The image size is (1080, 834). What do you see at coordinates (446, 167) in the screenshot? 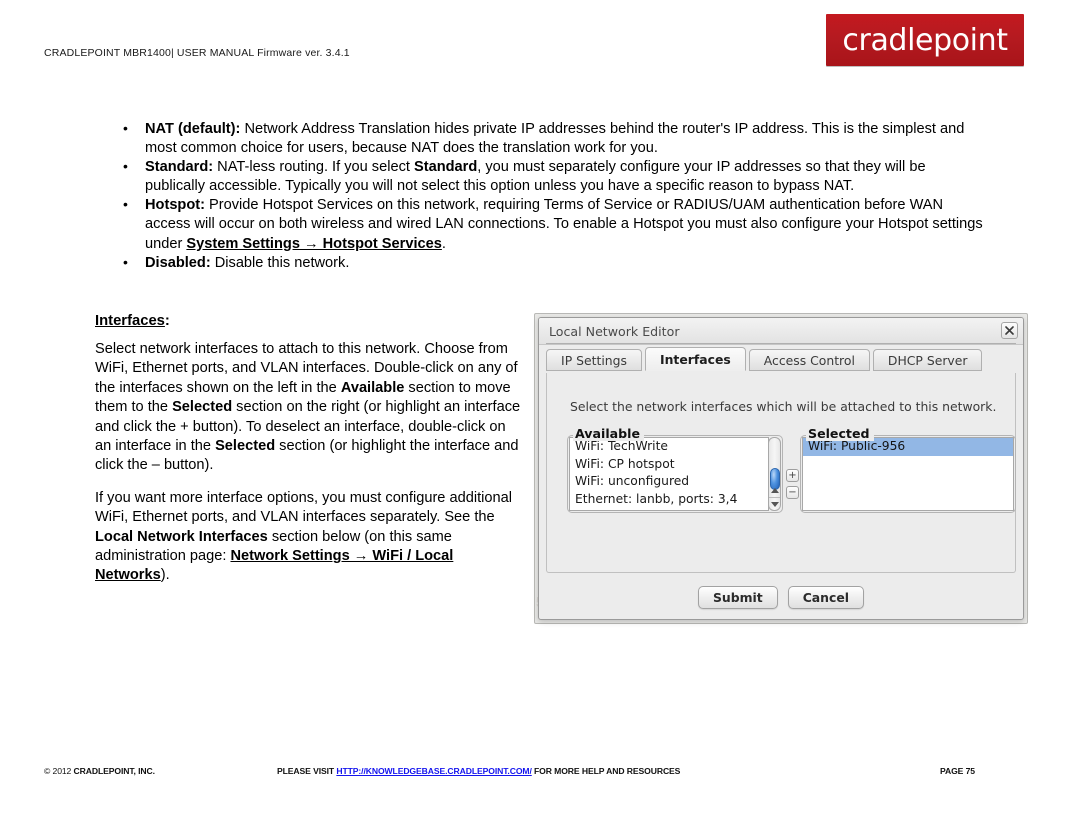
I see `bullet-standard-inline-bold: Standard` at bounding box center [446, 167].